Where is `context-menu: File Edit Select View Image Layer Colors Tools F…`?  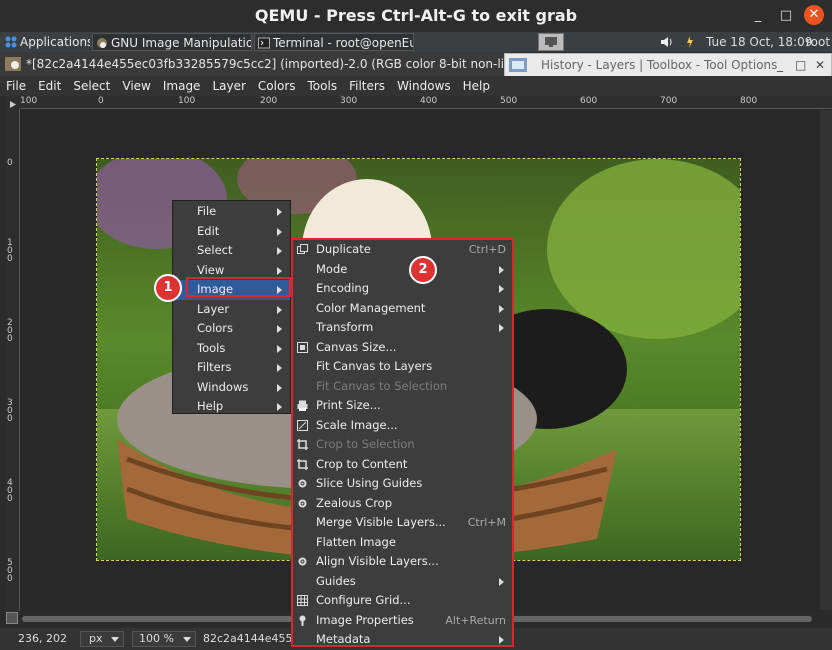
context-menu: File Edit Select View Image Layer Colors Tools F… is located at coordinates (231, 307).